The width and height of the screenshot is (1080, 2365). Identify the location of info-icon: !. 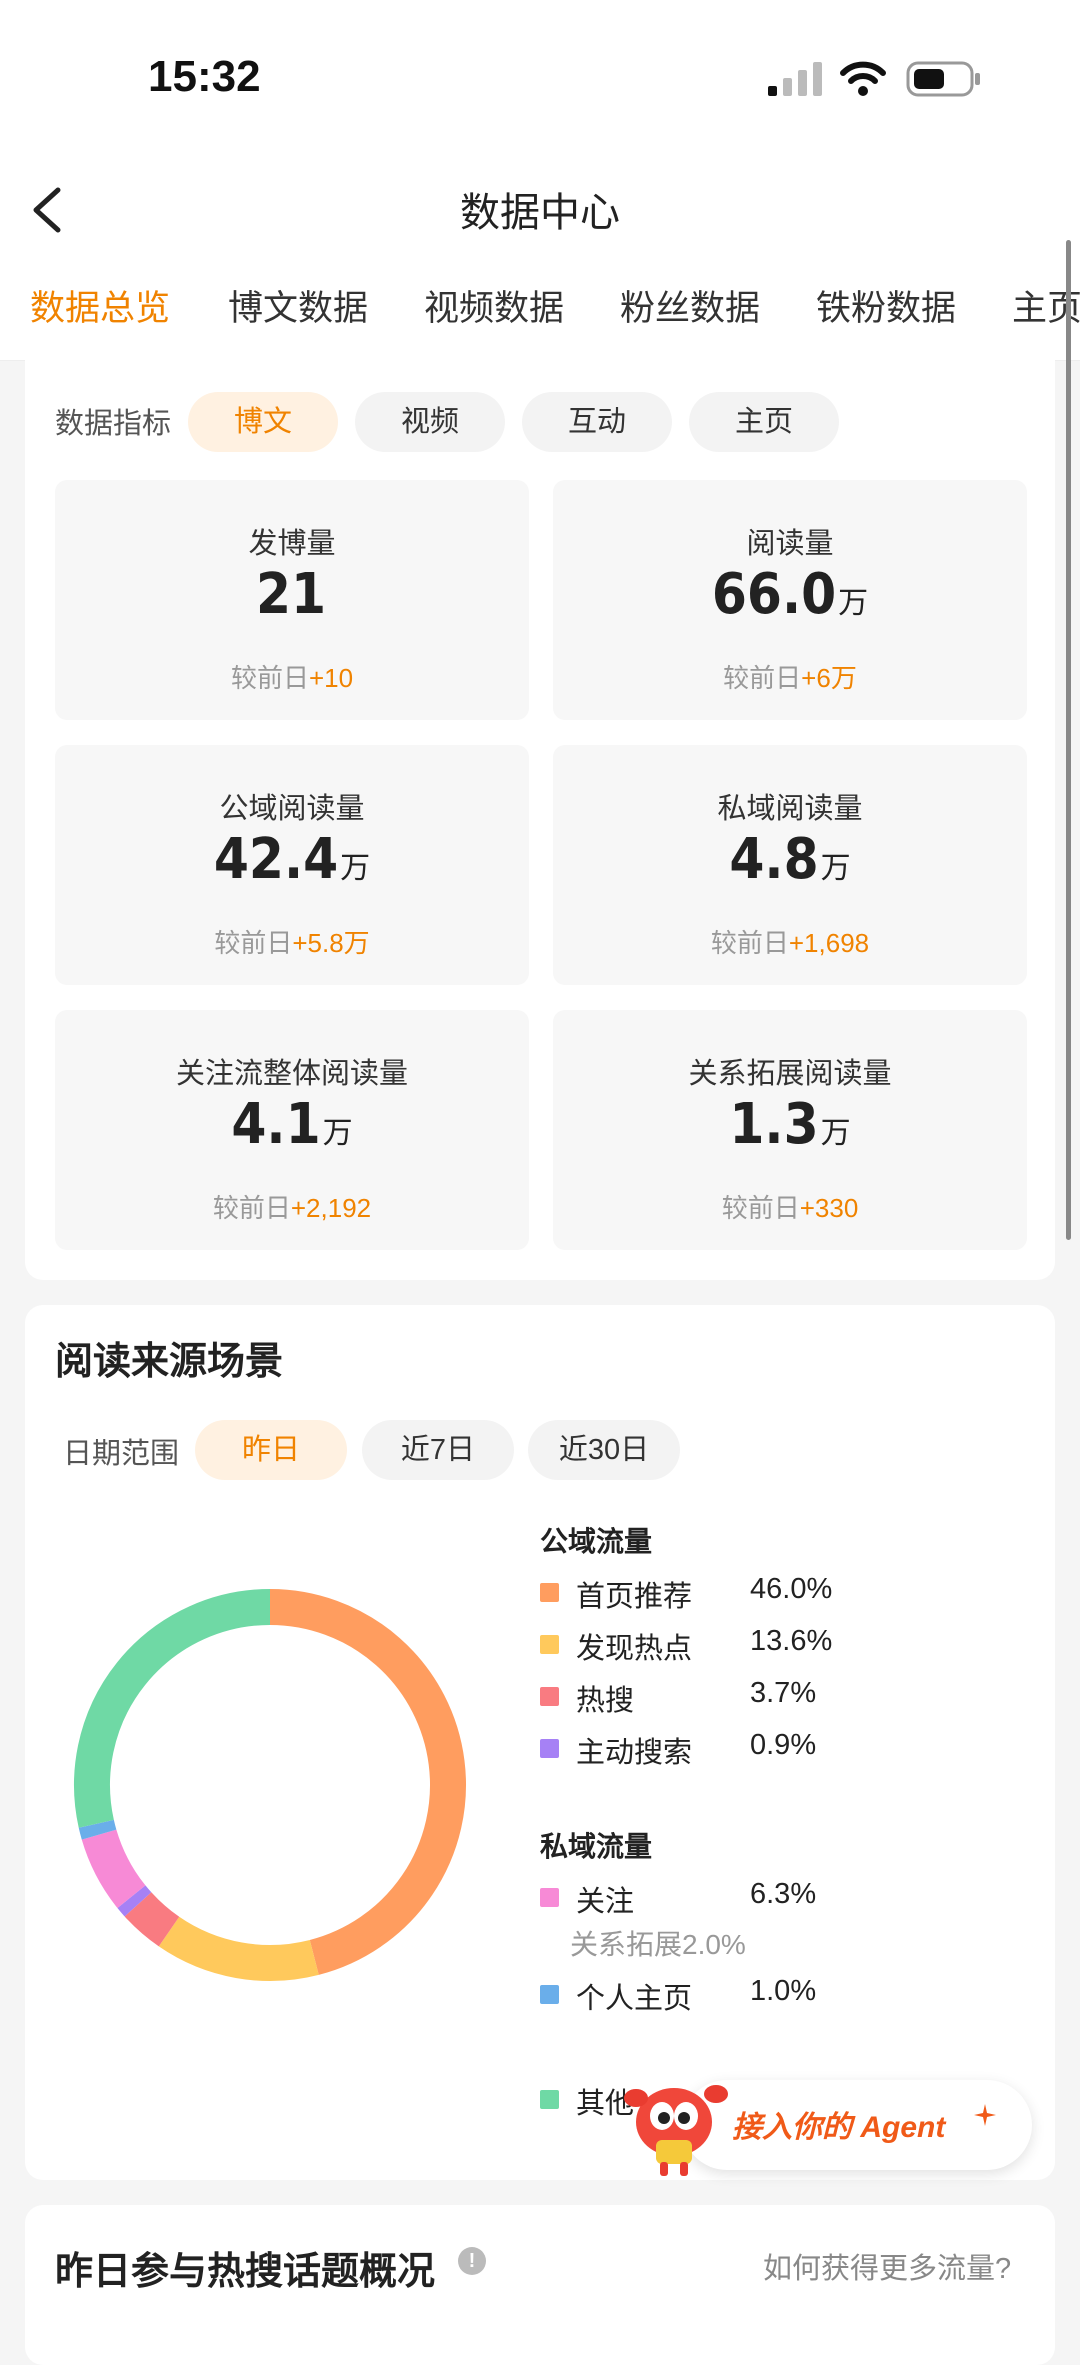
(472, 2261).